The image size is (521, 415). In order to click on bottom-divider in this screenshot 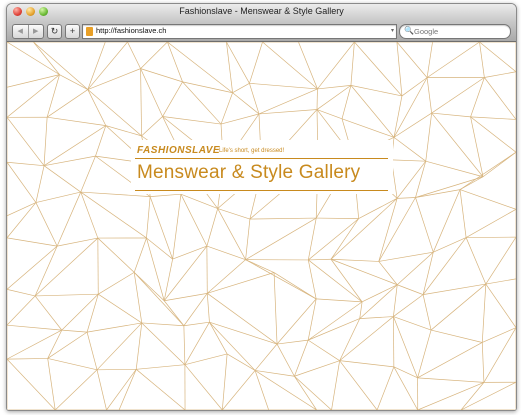, I will do `click(261, 190)`.